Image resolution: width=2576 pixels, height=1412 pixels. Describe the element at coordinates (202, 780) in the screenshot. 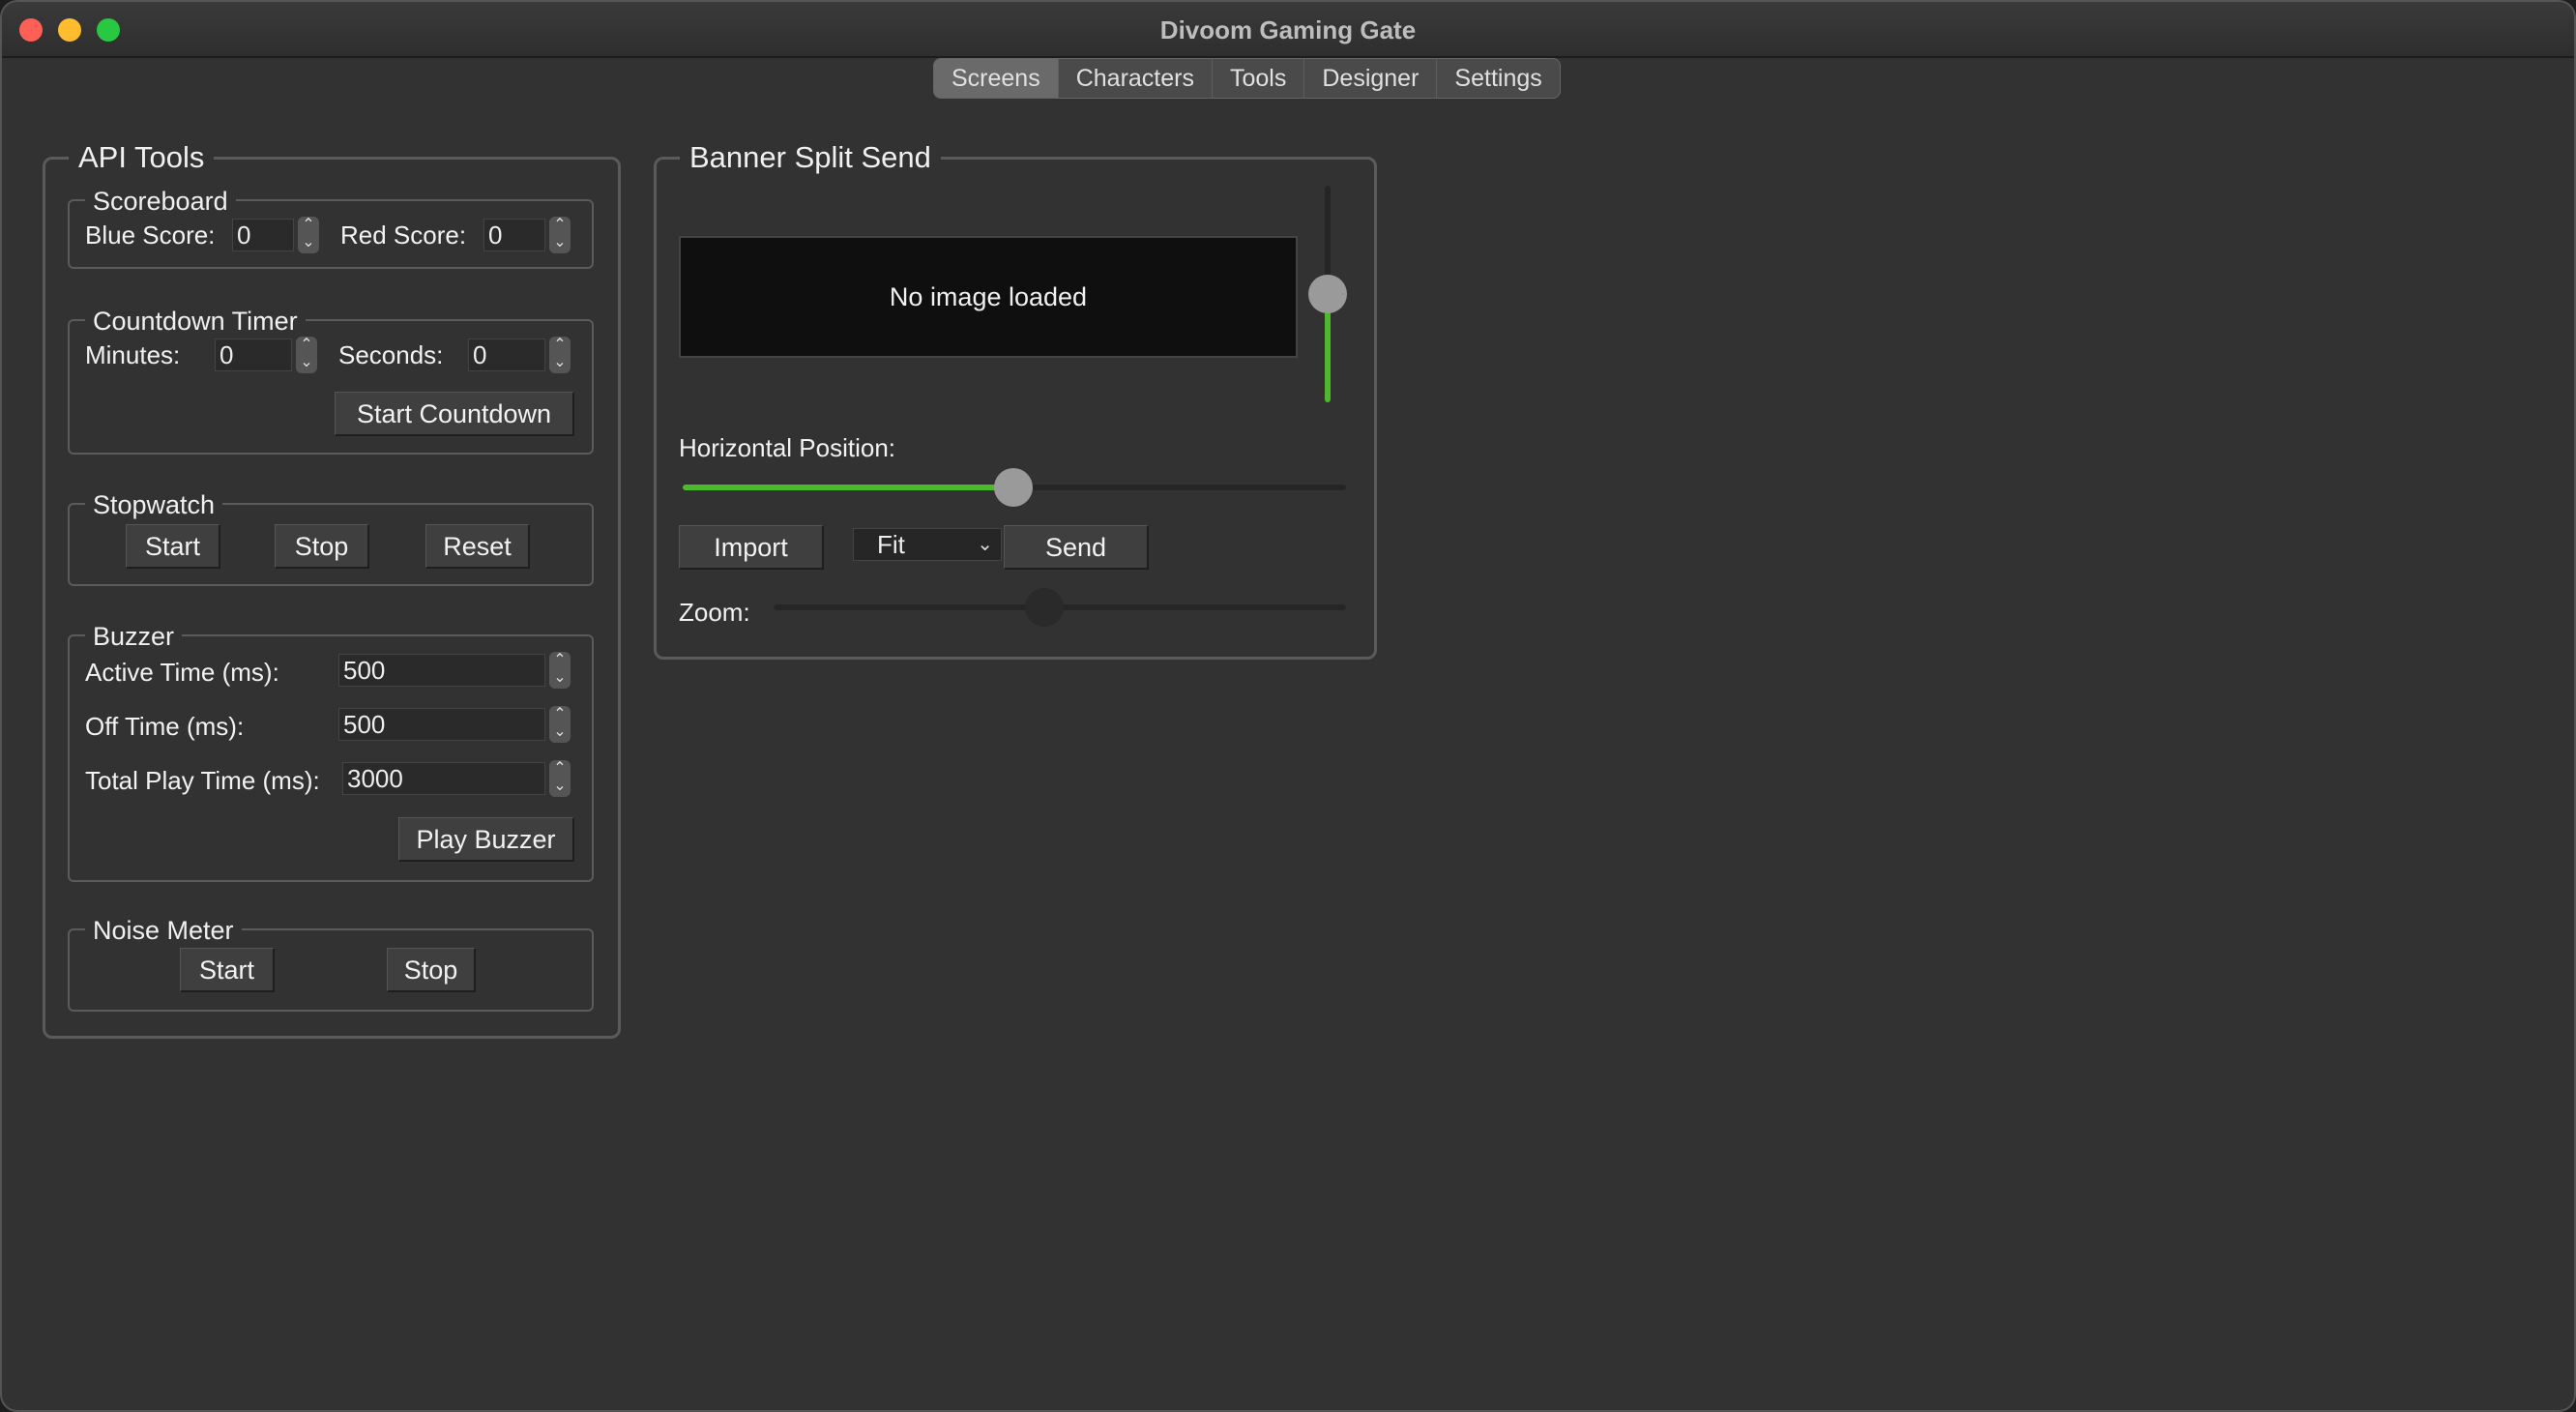

I see `total-time-label: Total Play Time (ms):` at that location.